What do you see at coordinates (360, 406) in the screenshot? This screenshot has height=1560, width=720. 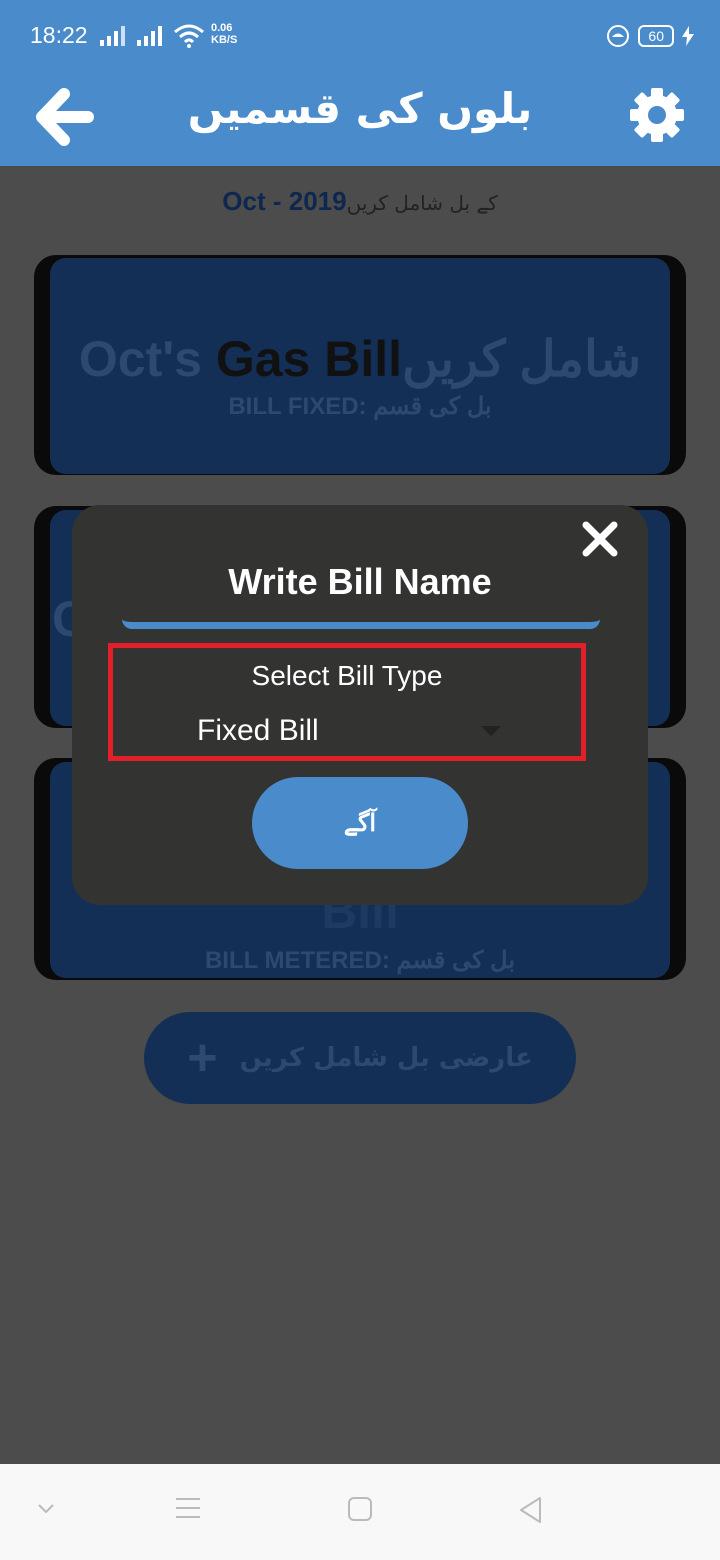 I see `bill-card-type: BILL FIXED: بل کی قسم` at bounding box center [360, 406].